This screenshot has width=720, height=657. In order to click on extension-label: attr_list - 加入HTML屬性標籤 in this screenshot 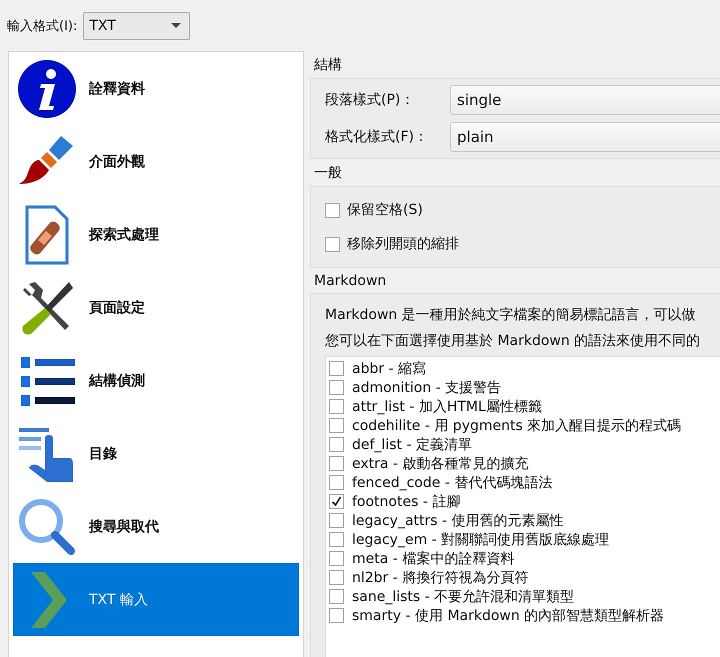, I will do `click(447, 407)`.